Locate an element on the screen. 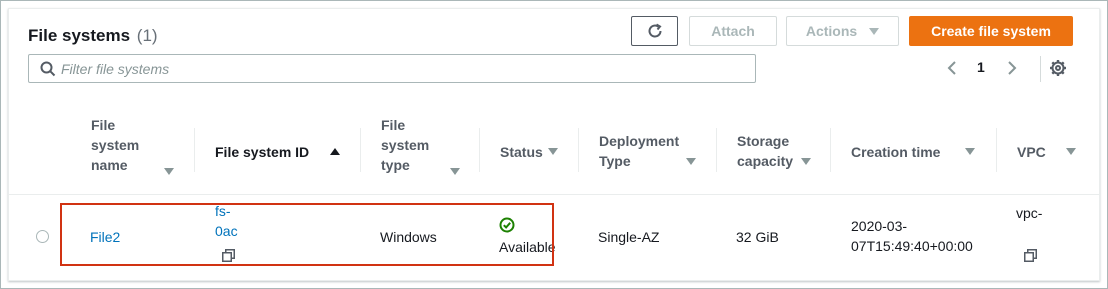 The height and width of the screenshot is (289, 1108). refresh-button is located at coordinates (654, 31).